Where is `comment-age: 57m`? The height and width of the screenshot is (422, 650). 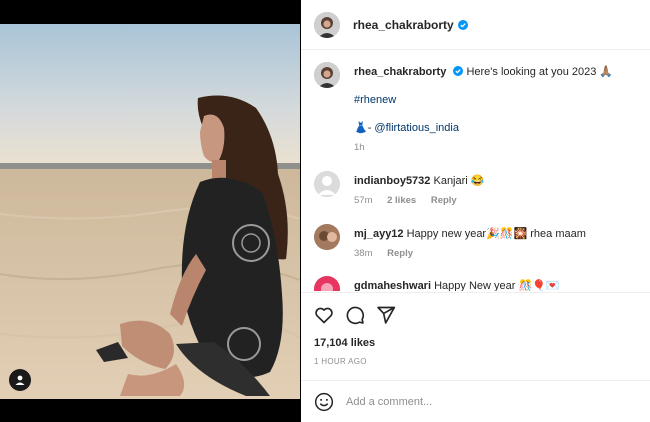 comment-age: 57m is located at coordinates (363, 200).